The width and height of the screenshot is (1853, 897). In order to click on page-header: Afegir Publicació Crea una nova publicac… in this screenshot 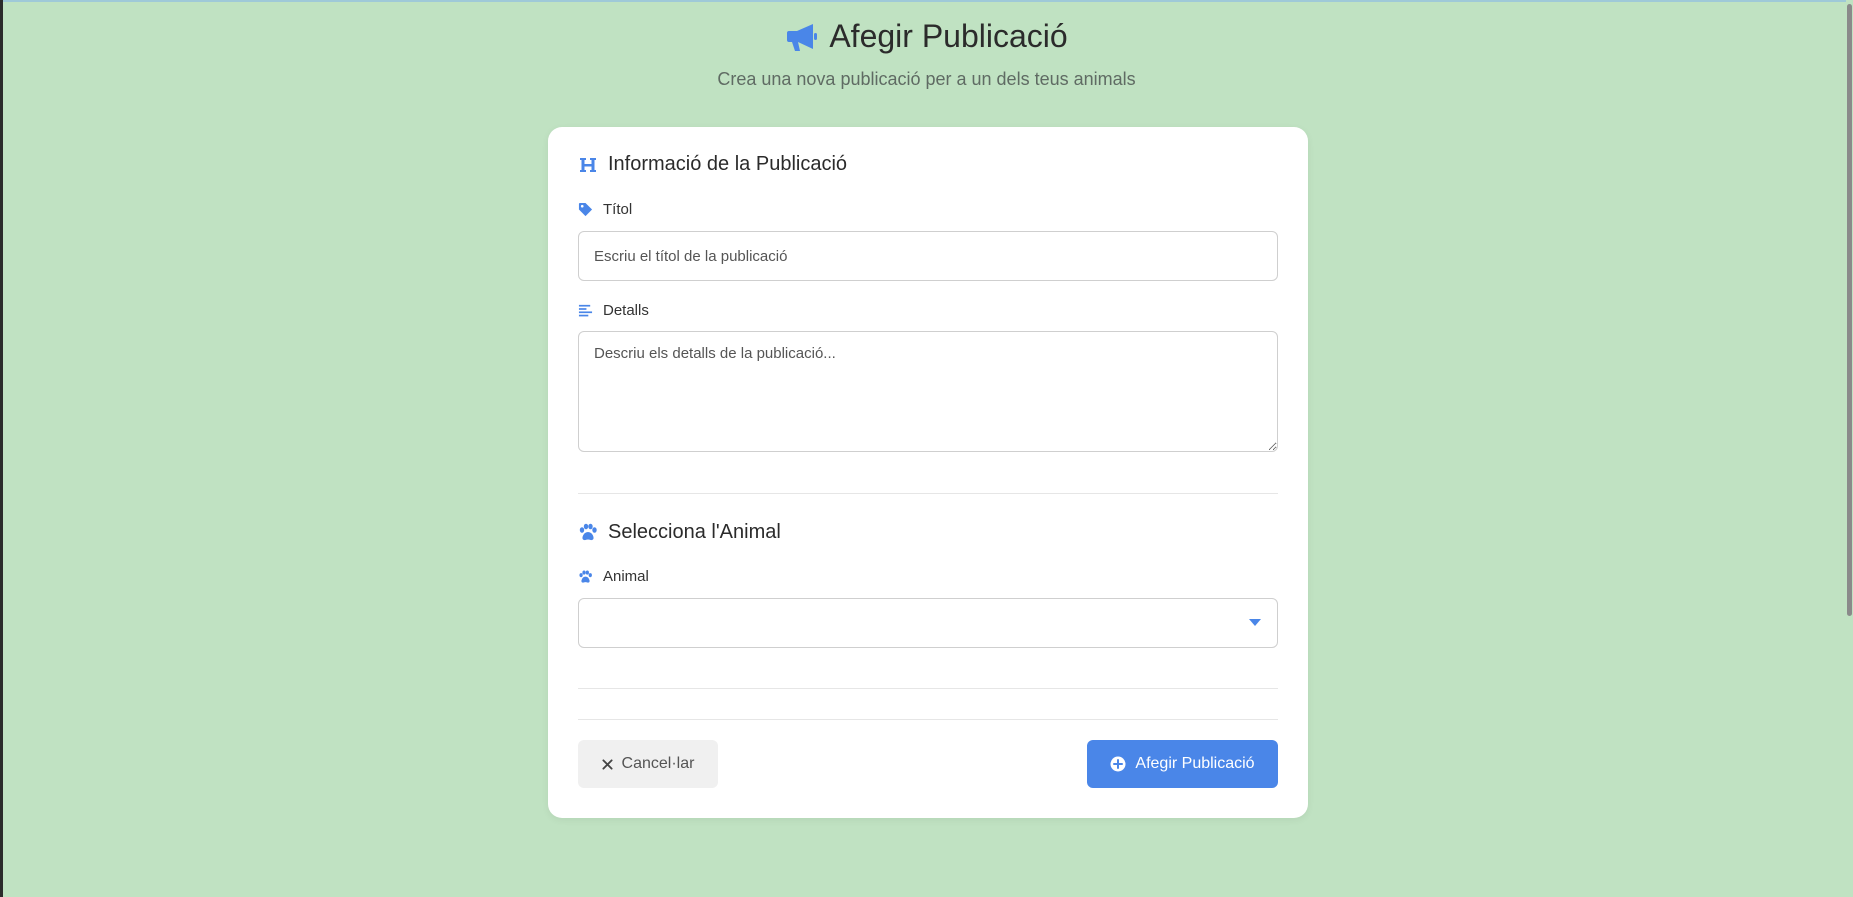, I will do `click(926, 54)`.